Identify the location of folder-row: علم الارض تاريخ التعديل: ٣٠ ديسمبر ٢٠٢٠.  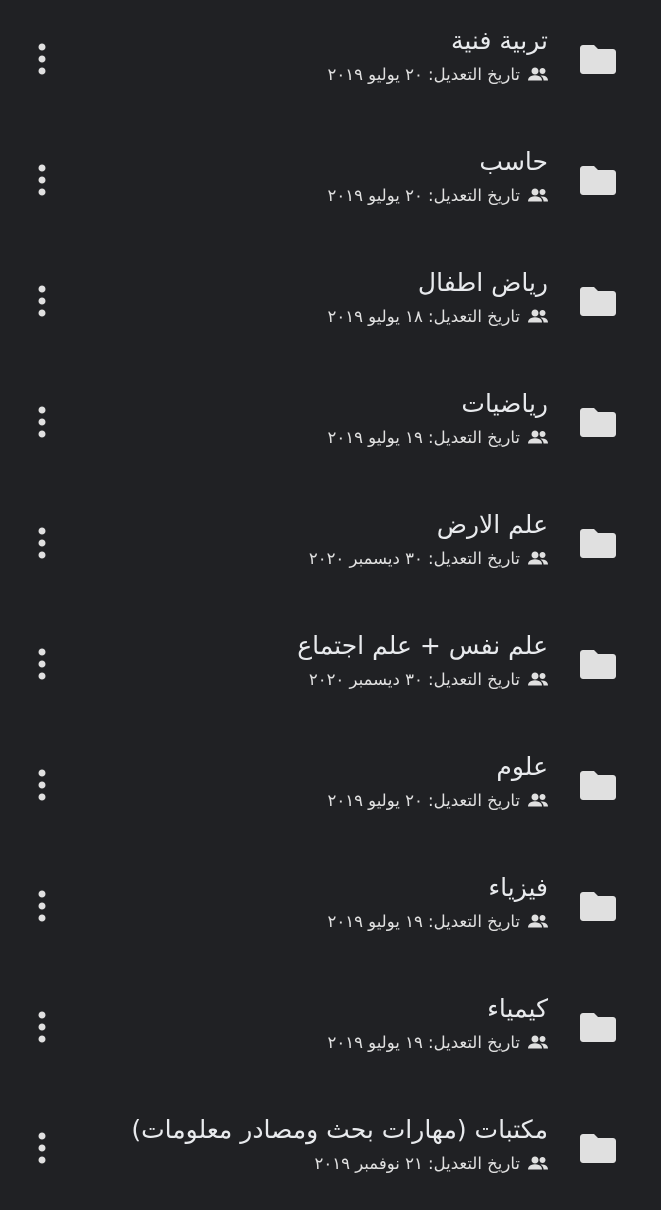
(330, 544).